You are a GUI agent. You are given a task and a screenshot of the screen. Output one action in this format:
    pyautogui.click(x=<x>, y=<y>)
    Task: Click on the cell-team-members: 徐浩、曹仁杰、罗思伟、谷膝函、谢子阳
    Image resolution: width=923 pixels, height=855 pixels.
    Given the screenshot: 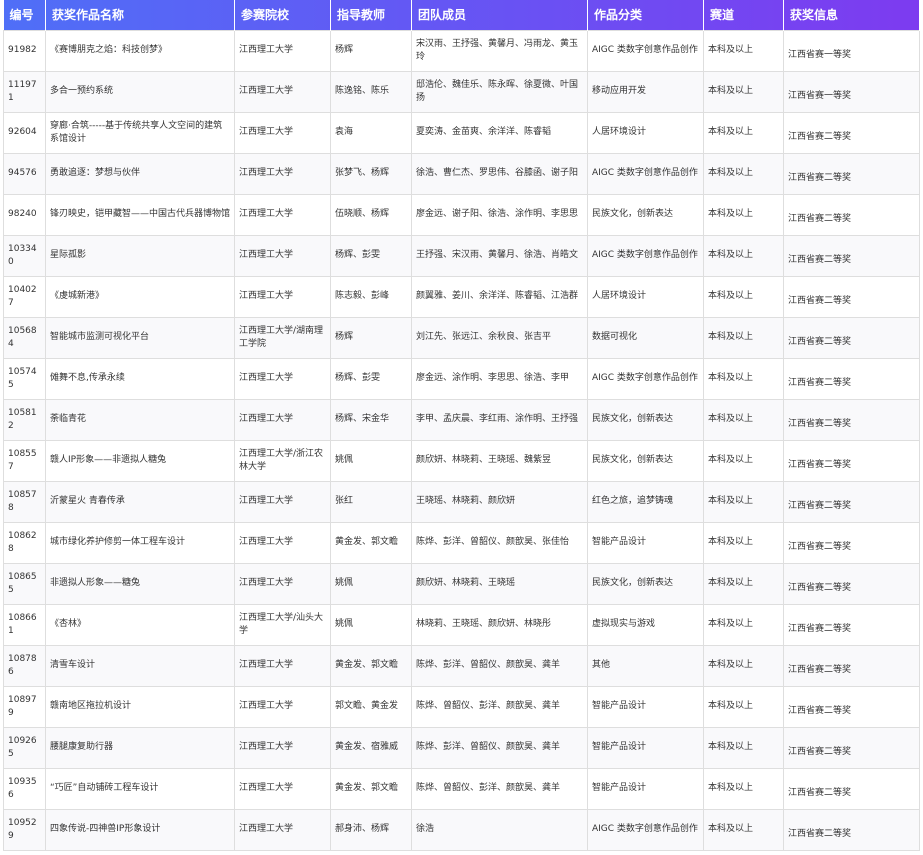 What is the action you would take?
    pyautogui.click(x=499, y=173)
    